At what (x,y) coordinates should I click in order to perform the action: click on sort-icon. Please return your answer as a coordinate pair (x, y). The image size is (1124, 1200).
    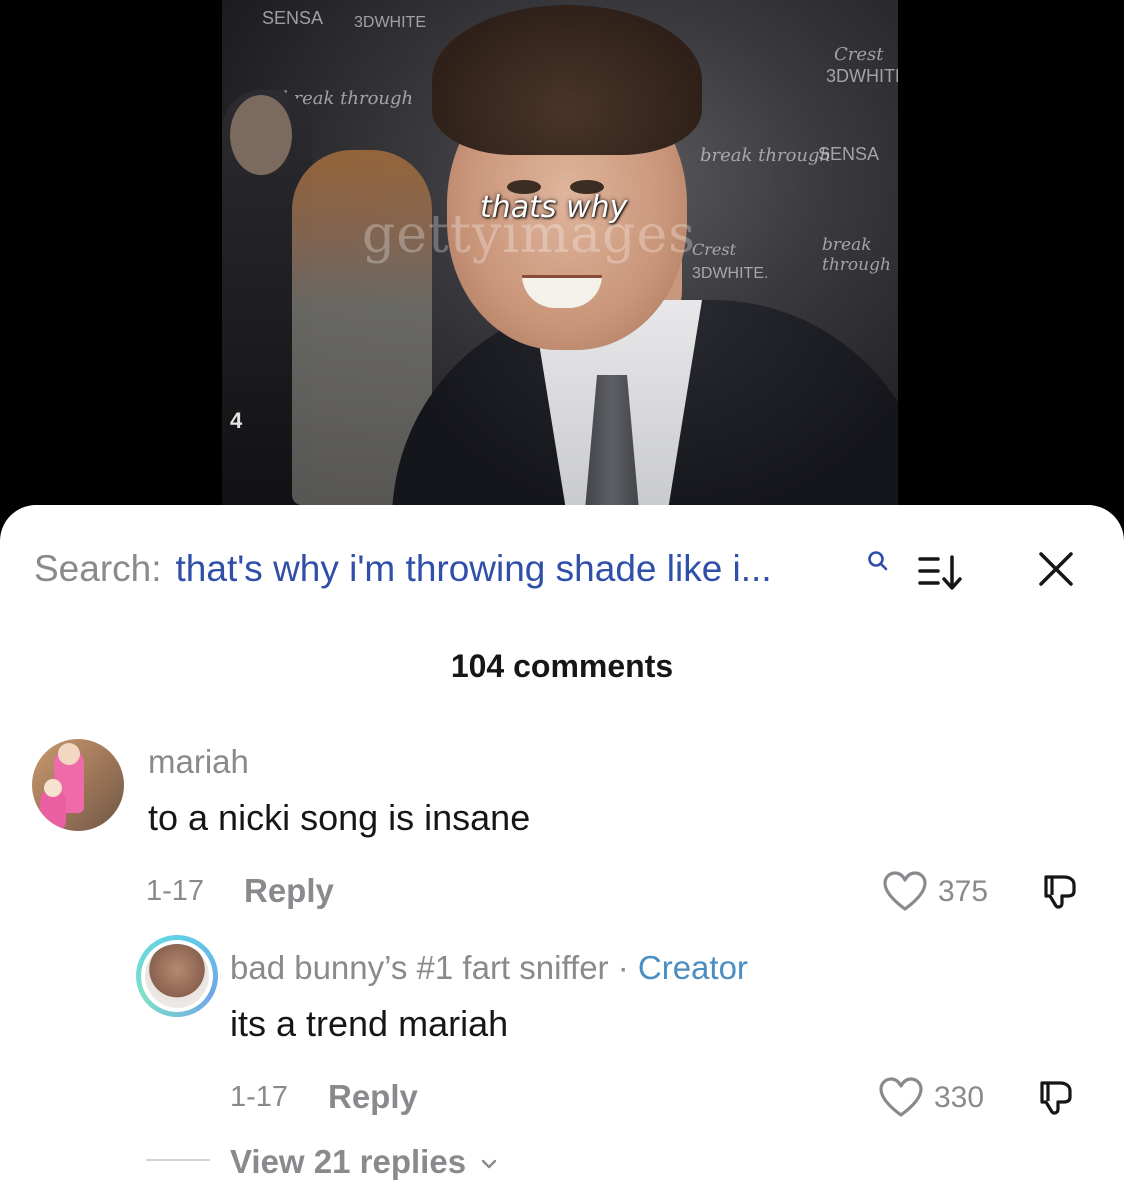
    Looking at the image, I should click on (941, 573).